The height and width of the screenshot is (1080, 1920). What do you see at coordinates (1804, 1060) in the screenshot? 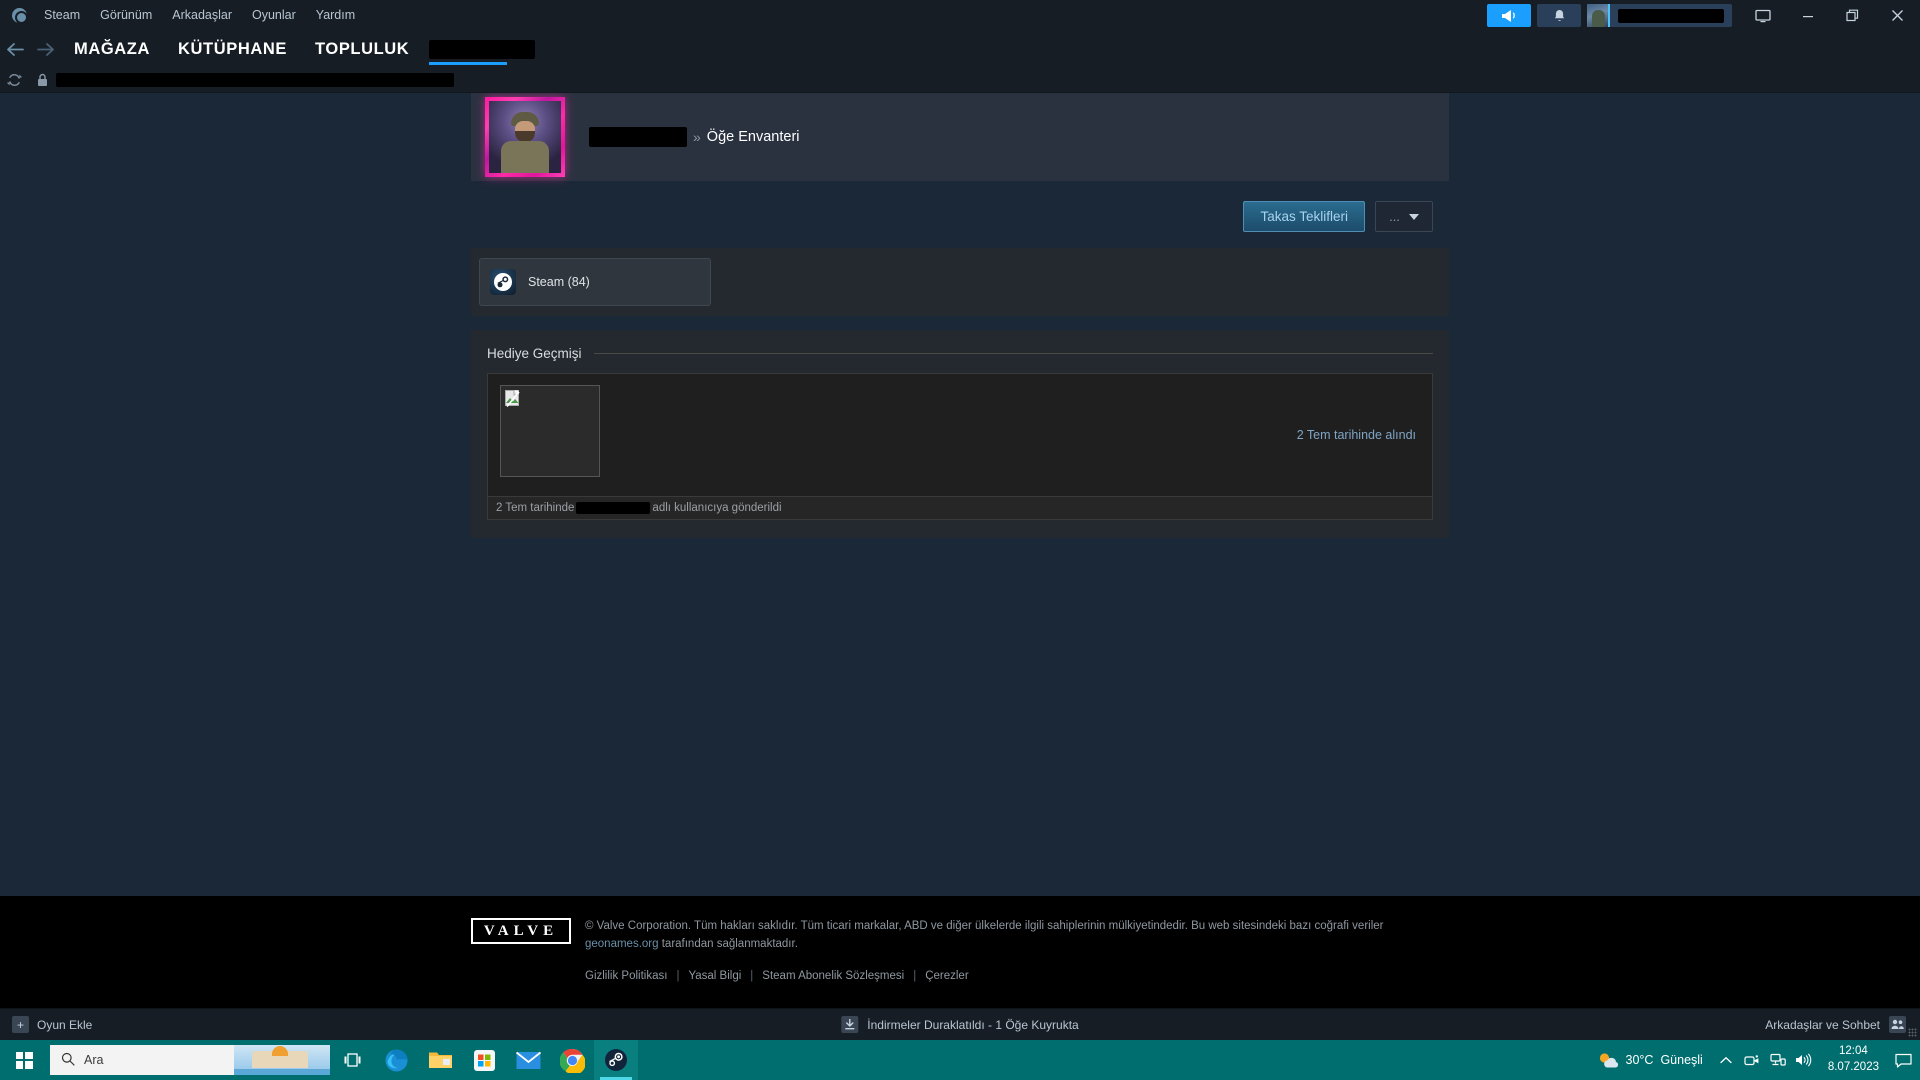
I see `volume-tray-button` at bounding box center [1804, 1060].